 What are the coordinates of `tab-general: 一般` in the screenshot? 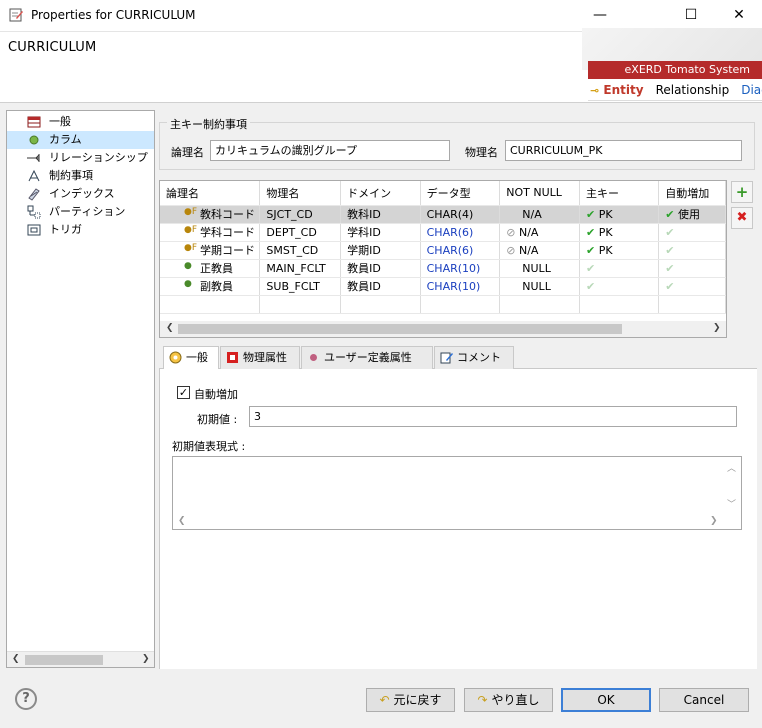 It's located at (191, 358).